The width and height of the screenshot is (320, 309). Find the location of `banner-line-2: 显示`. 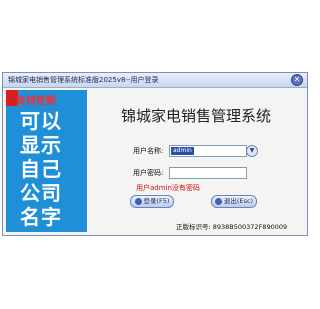

banner-line-2: 显示 is located at coordinates (41, 145).